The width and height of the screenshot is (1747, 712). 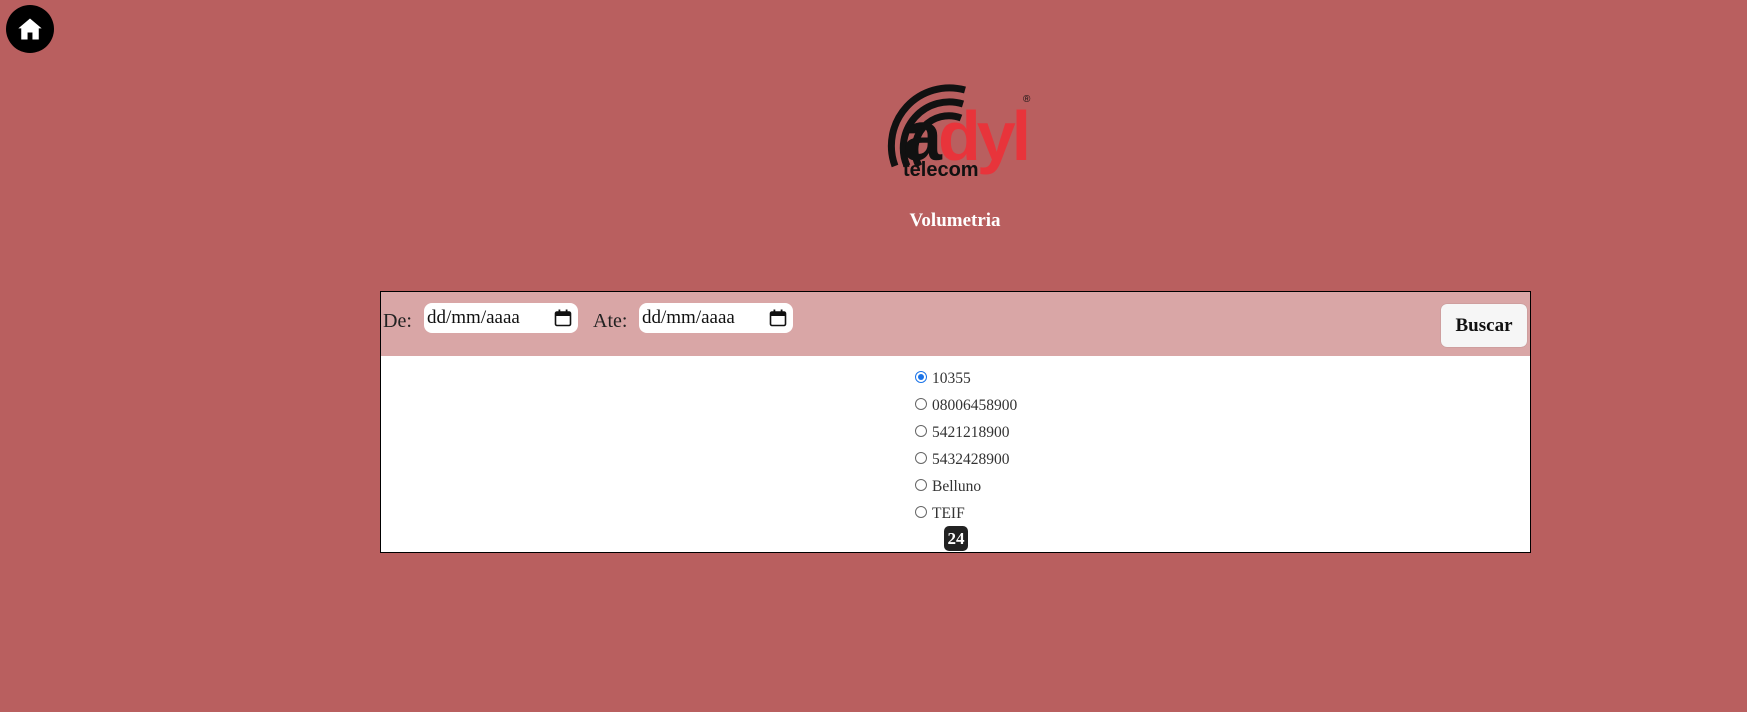 I want to click on filter-bar: De: dd/mm/aaaa Ate: dd/mm/aaaa Buscar, so click(x=955, y=324).